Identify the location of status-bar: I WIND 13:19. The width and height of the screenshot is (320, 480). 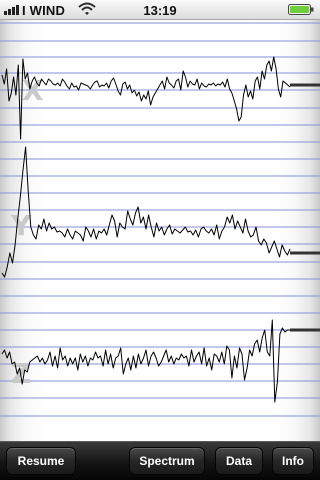
(160, 10).